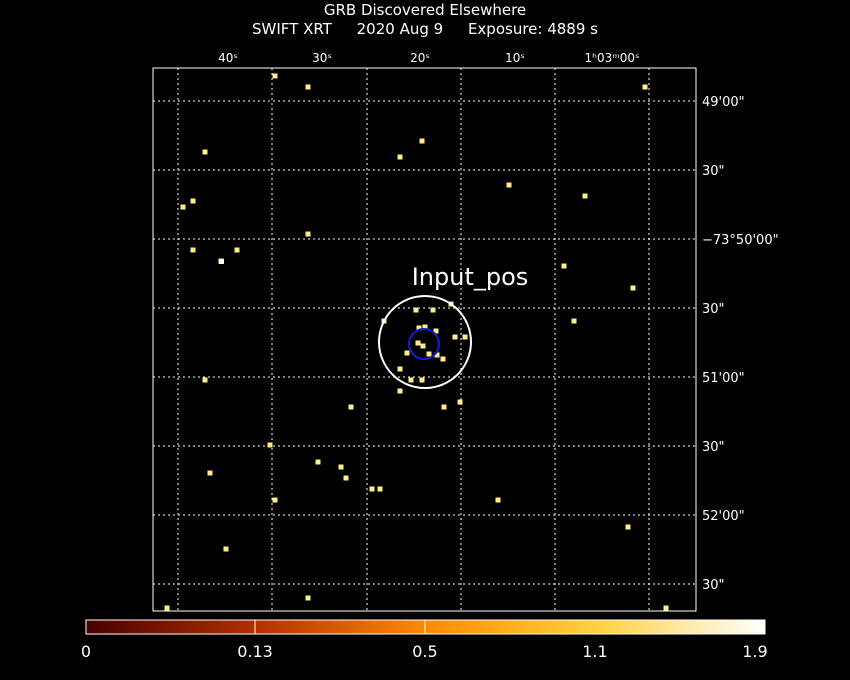 The image size is (850, 680). Describe the element at coordinates (228, 58) in the screenshot. I see `ra-tick-label: 40ˢ` at that location.